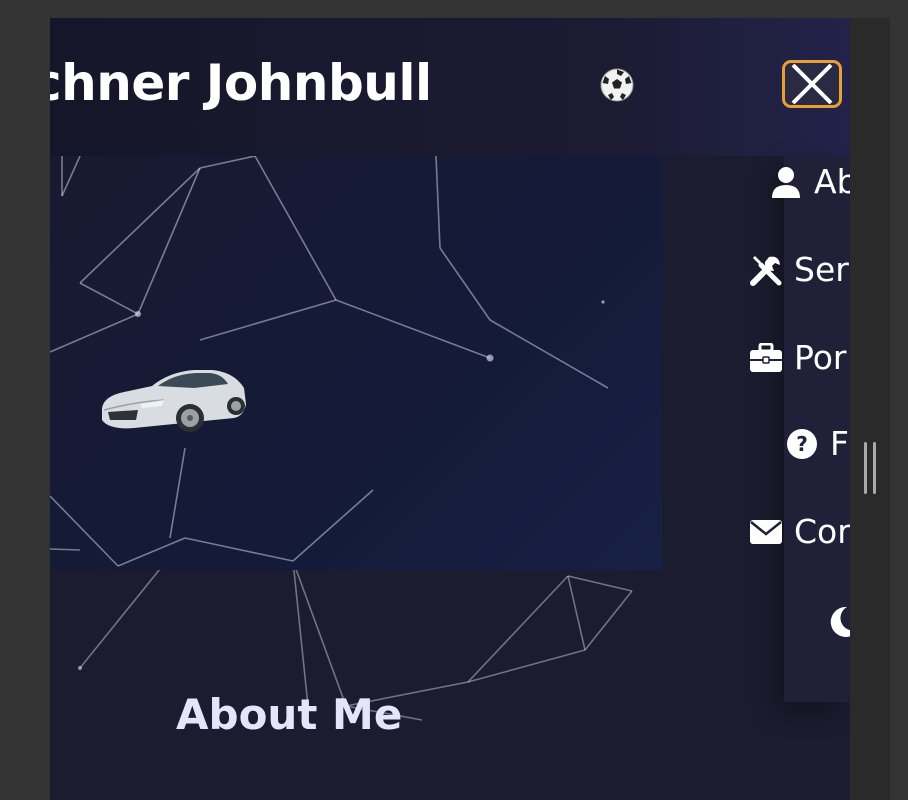  I want to click on close-menu-button, so click(812, 84).